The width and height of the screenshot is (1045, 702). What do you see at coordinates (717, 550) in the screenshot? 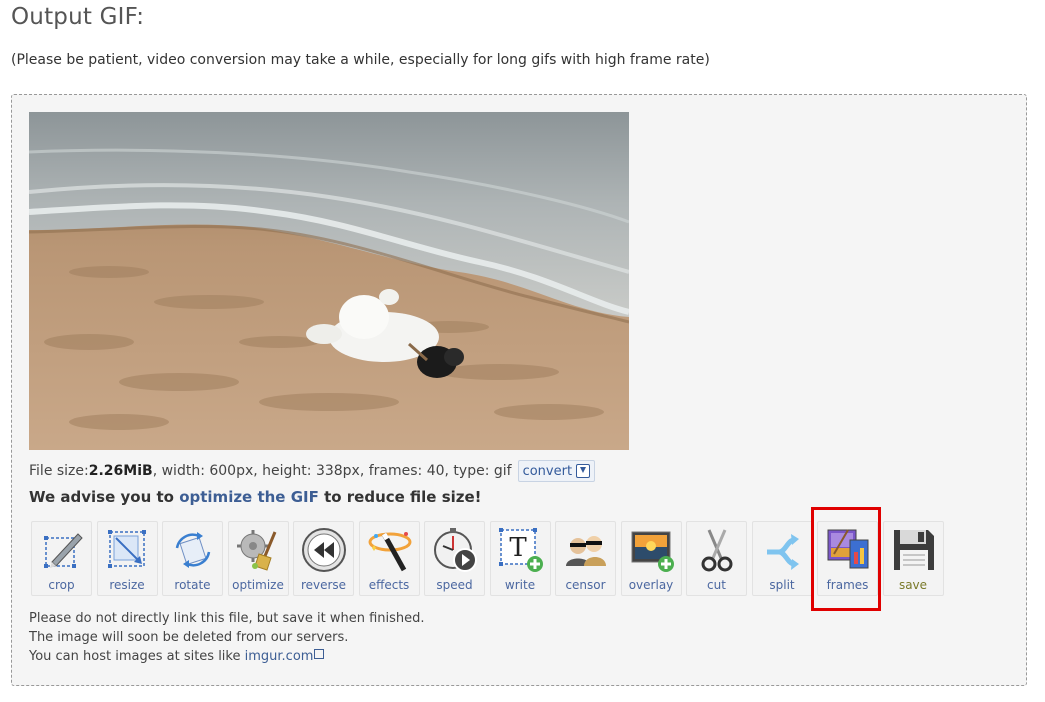
I see `scissors-icon` at bounding box center [717, 550].